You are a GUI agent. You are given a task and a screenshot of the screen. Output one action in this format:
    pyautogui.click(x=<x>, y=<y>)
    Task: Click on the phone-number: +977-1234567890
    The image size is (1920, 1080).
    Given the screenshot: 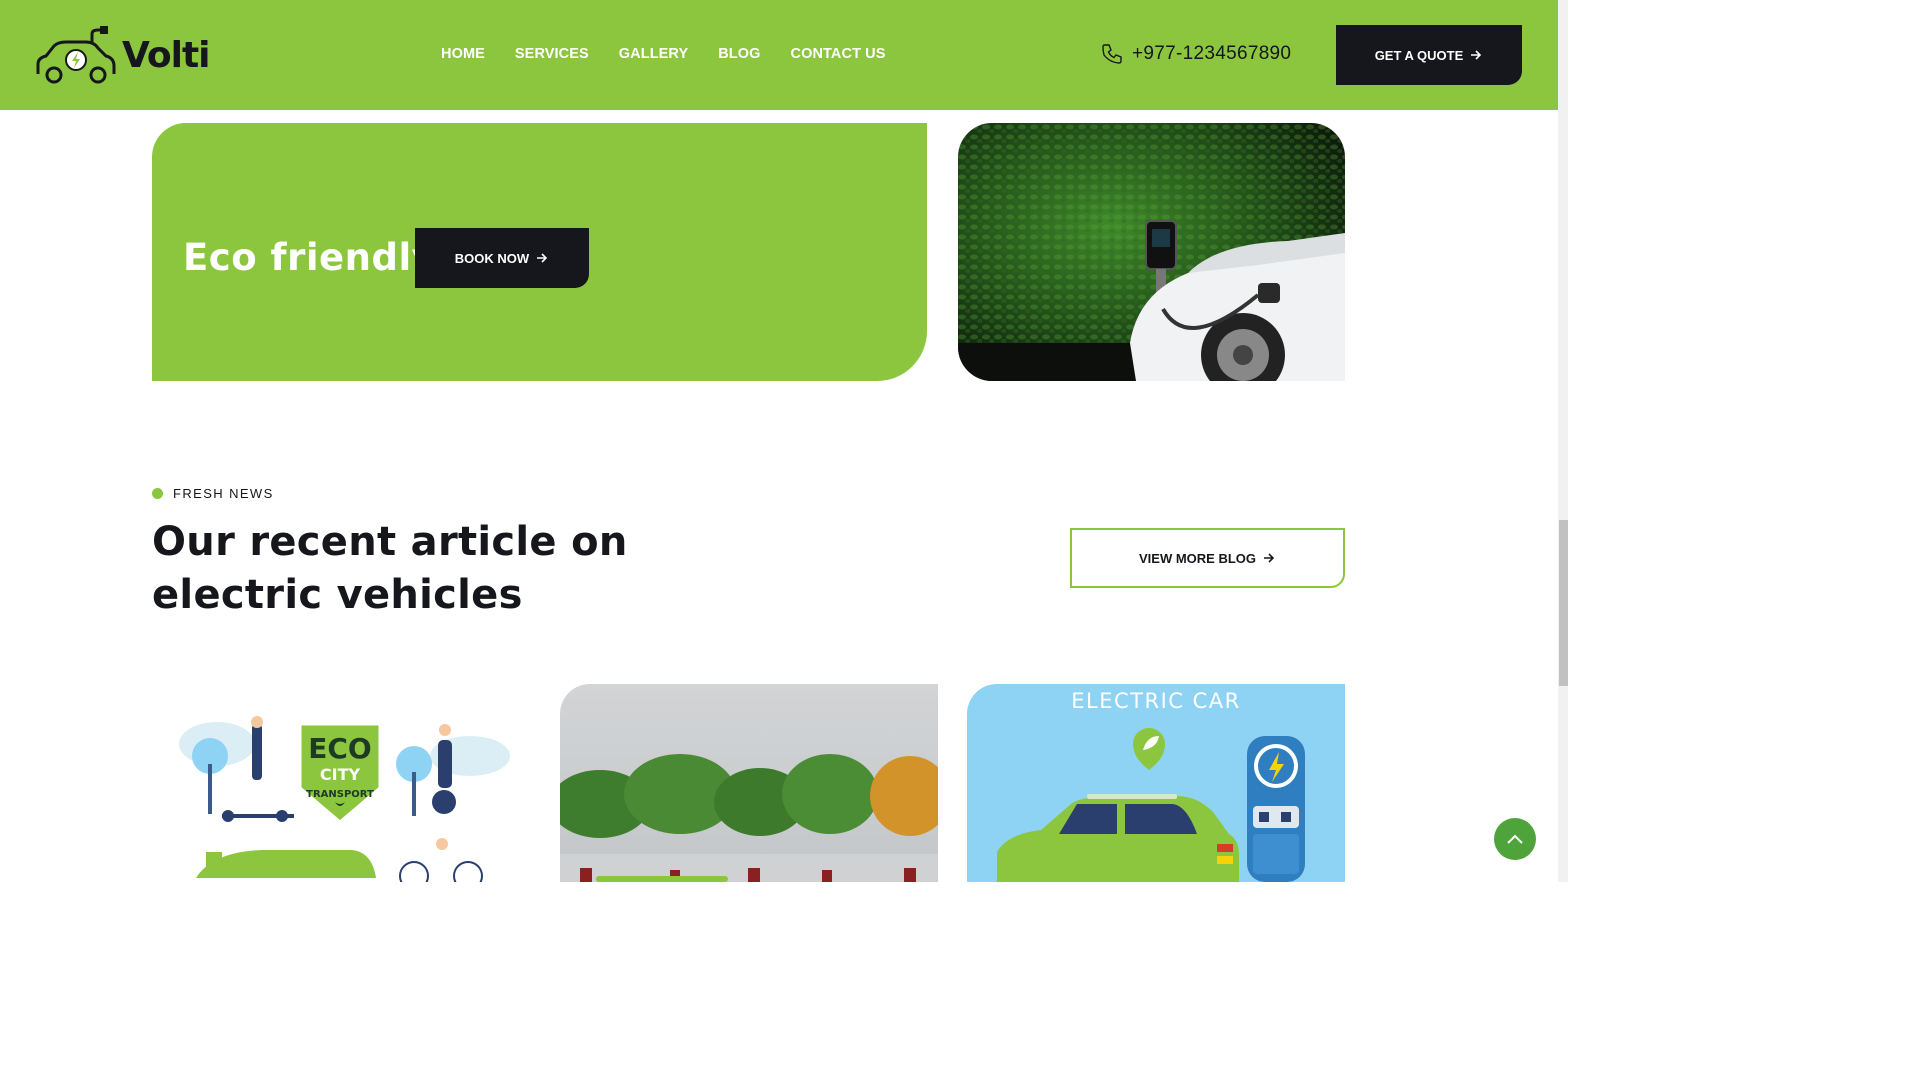 What is the action you would take?
    pyautogui.click(x=1212, y=53)
    